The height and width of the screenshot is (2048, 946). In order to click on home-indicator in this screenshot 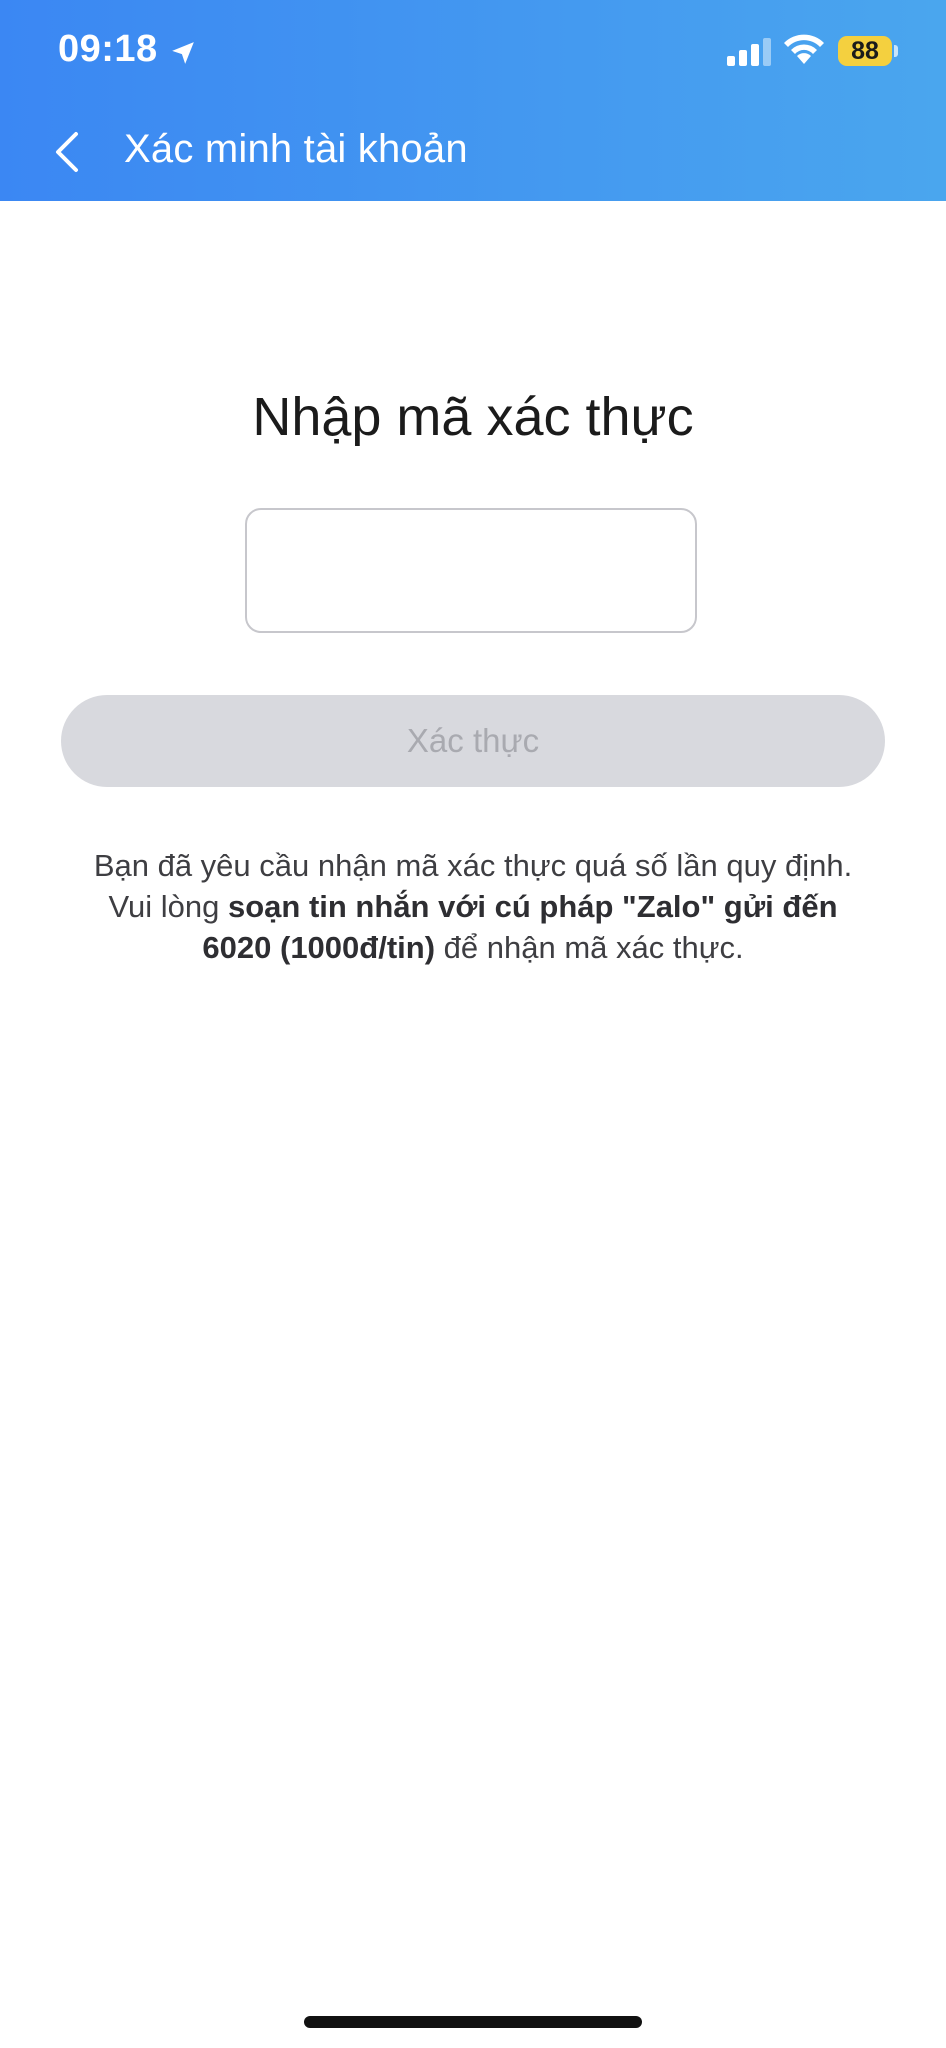, I will do `click(473, 2022)`.